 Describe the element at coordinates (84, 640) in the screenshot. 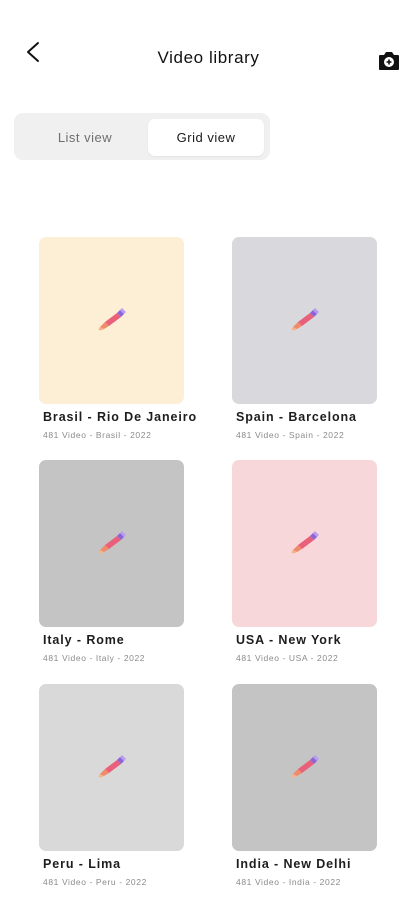

I see `card-title: Italy - Rome` at that location.